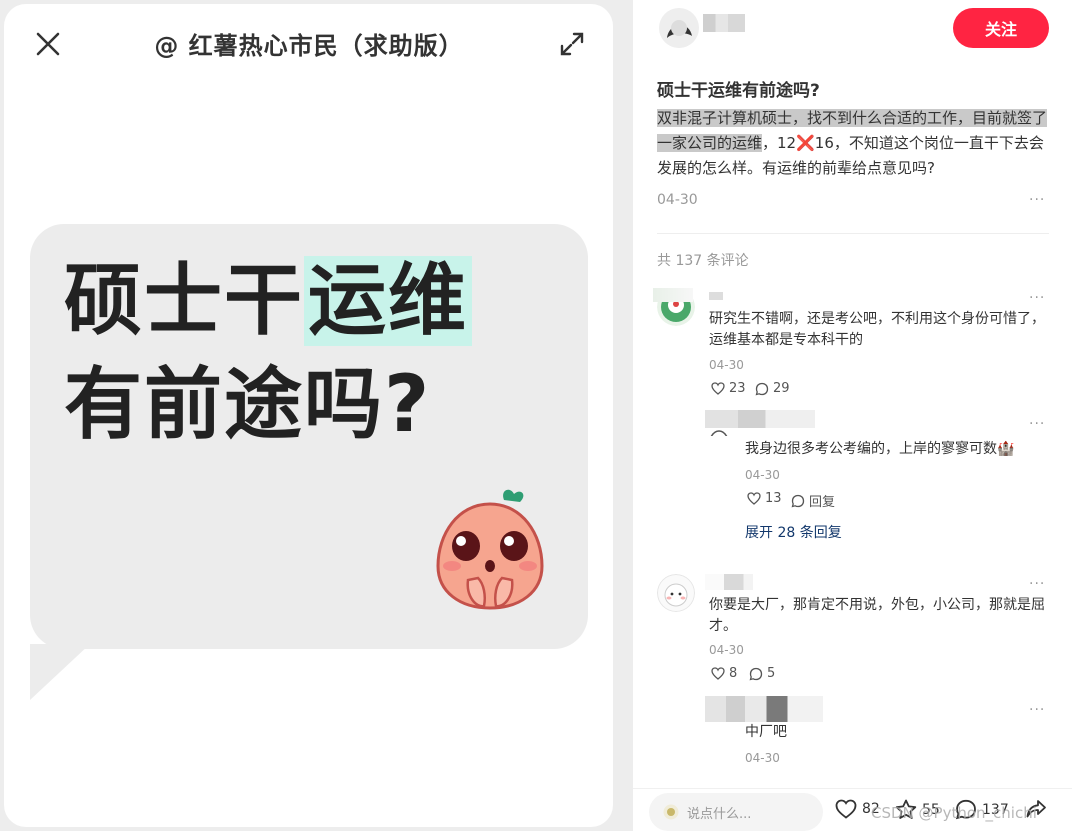 Image resolution: width=1072 pixels, height=831 pixels. What do you see at coordinates (703, 261) in the screenshot?
I see `comment-count: 共 137 条评论` at bounding box center [703, 261].